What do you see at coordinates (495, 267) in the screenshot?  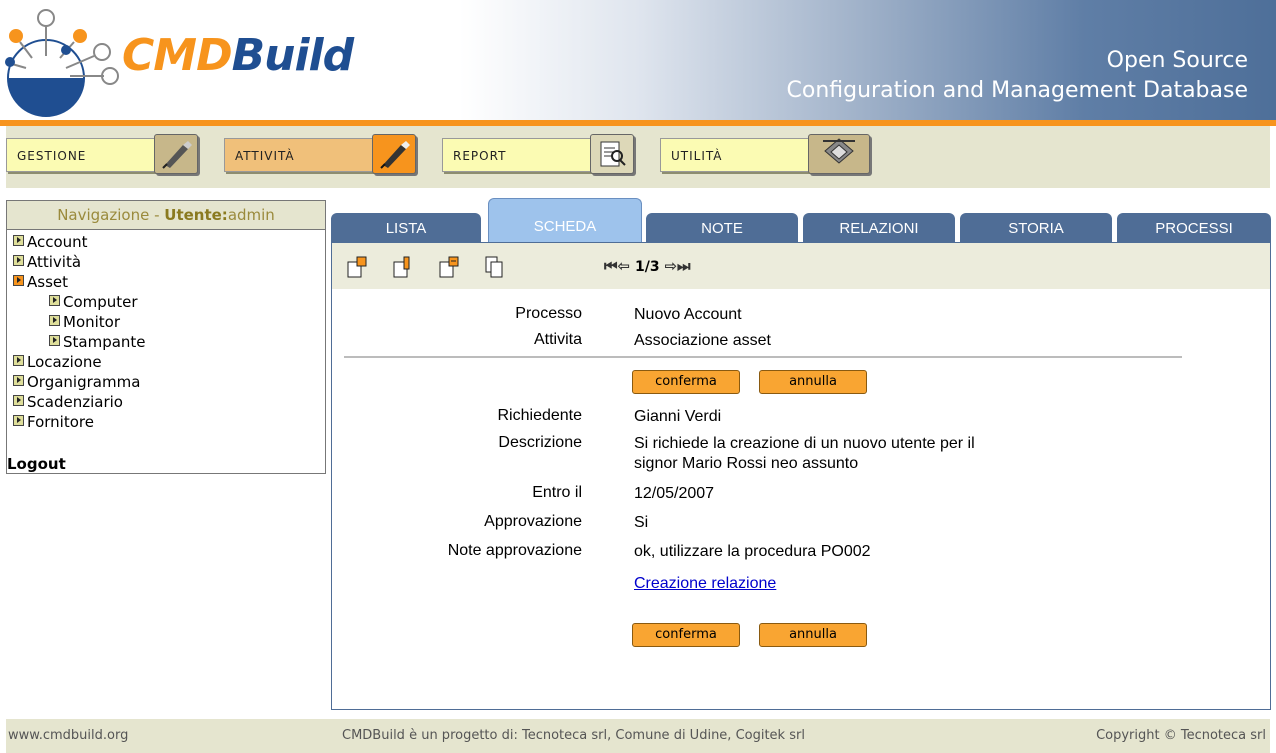 I see `copy-card-icon` at bounding box center [495, 267].